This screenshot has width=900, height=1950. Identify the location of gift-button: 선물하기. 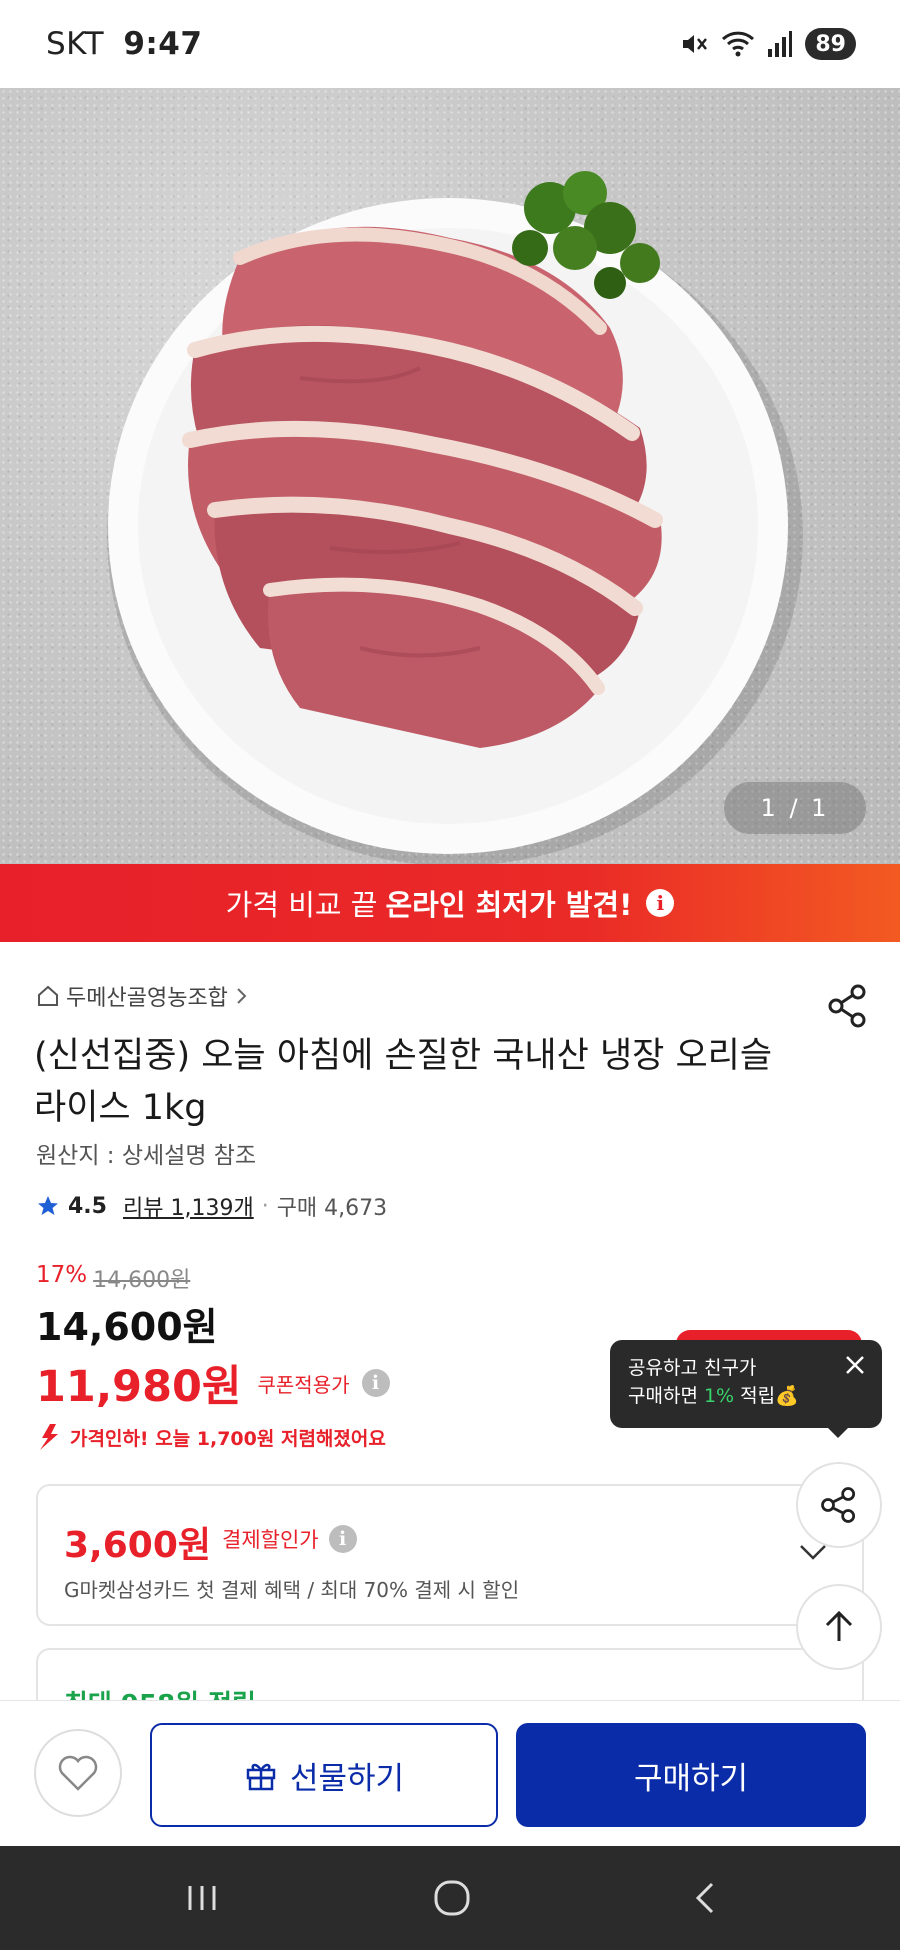
(324, 1775).